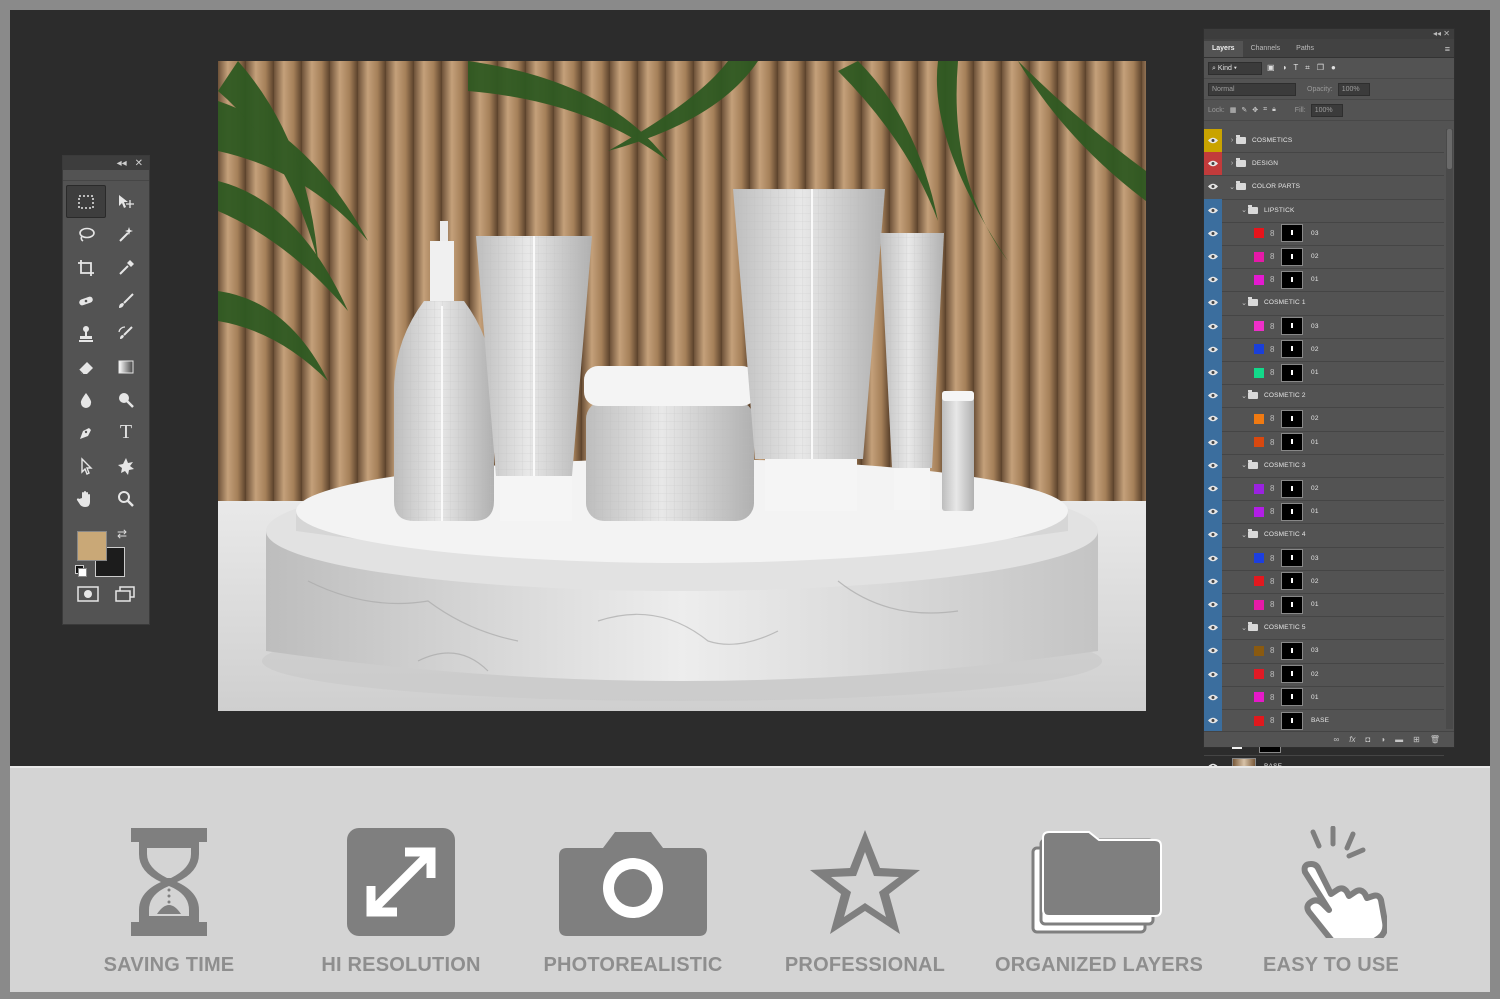 The width and height of the screenshot is (1500, 999). I want to click on lock-paint-icon: ✎, so click(1244, 110).